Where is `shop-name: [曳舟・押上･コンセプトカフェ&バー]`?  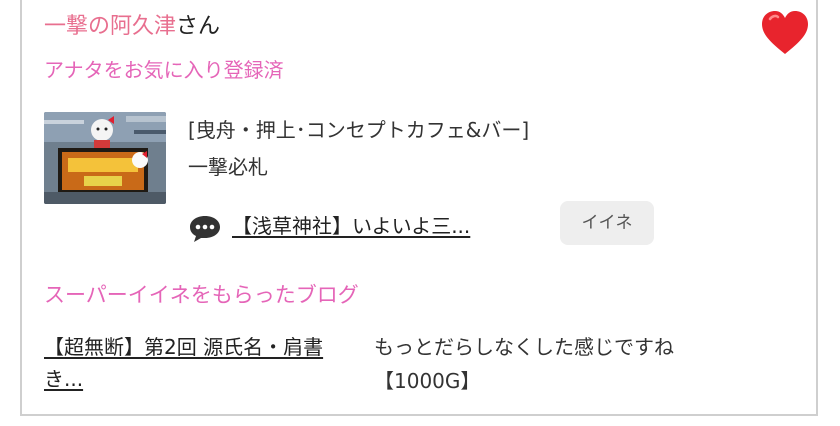 shop-name: [曳舟・押上･コンセプトカフェ&バー] is located at coordinates (358, 130).